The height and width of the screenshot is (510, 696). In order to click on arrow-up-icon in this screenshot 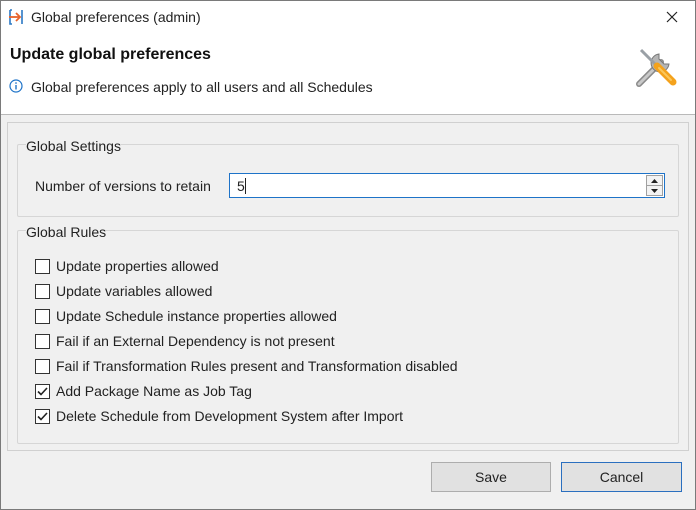, I will do `click(654, 180)`.